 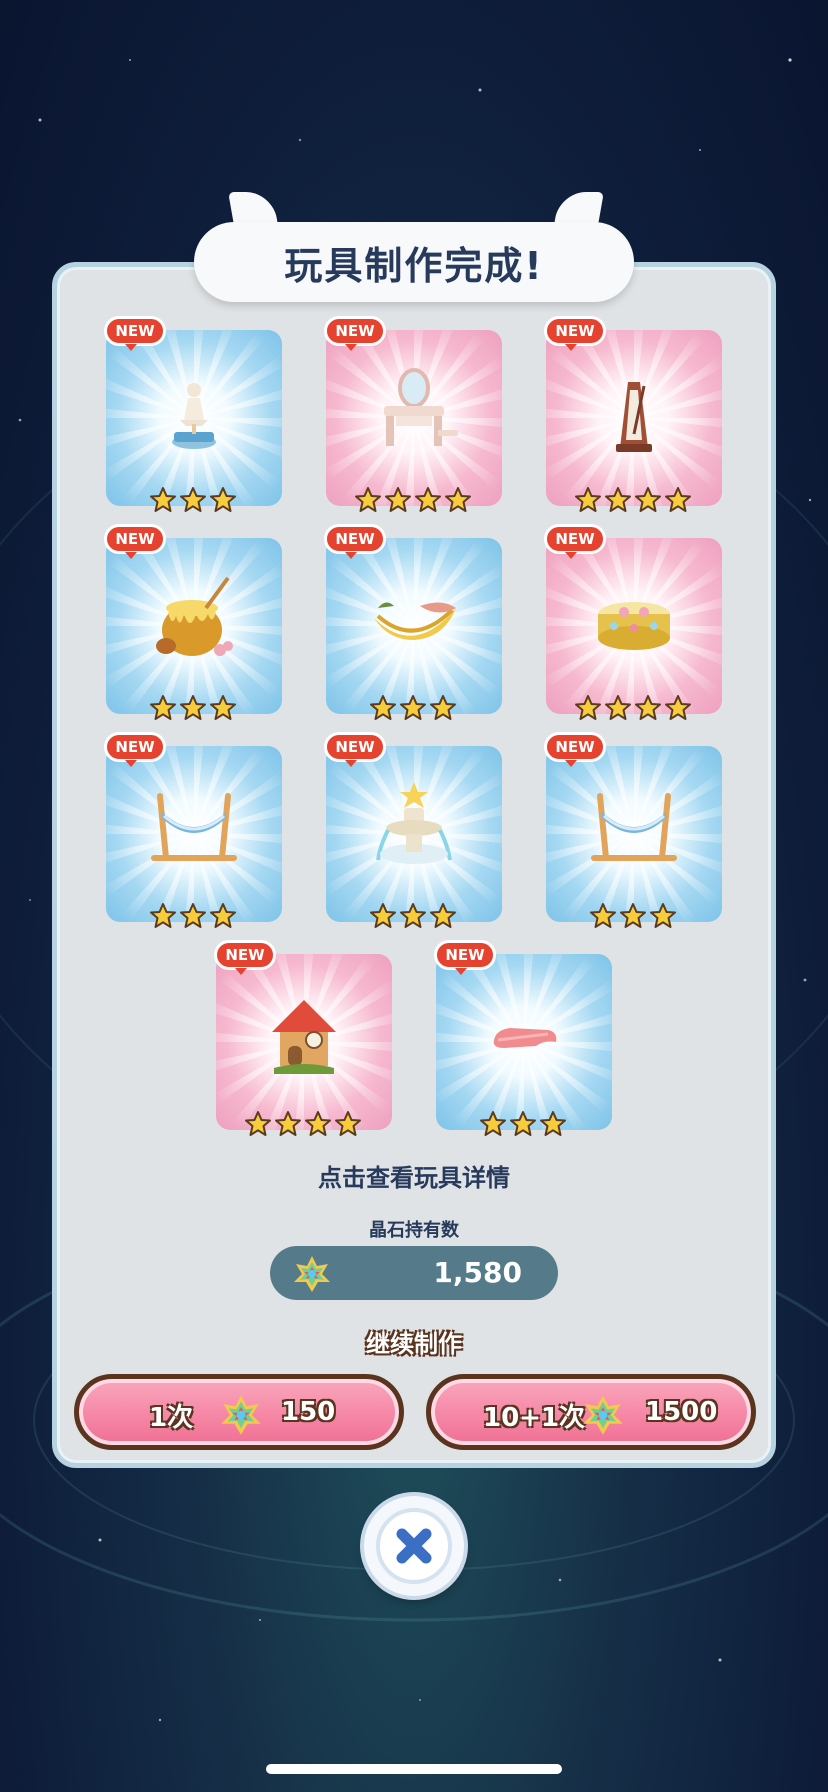 What do you see at coordinates (525, 1038) in the screenshot?
I see `pink-mat-icon` at bounding box center [525, 1038].